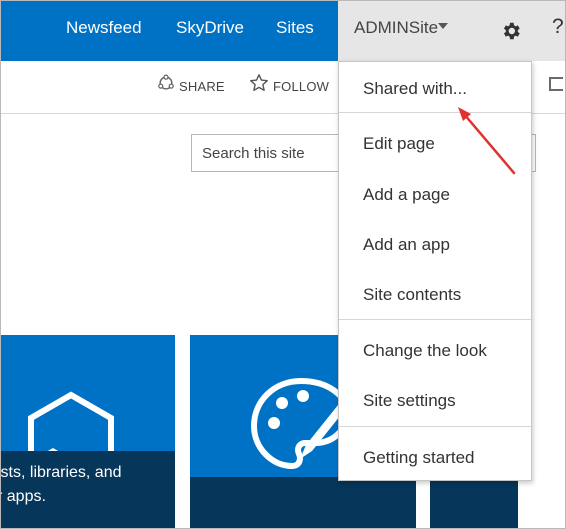  Describe the element at coordinates (396, 27) in the screenshot. I see `account-name: ADMINSite` at that location.